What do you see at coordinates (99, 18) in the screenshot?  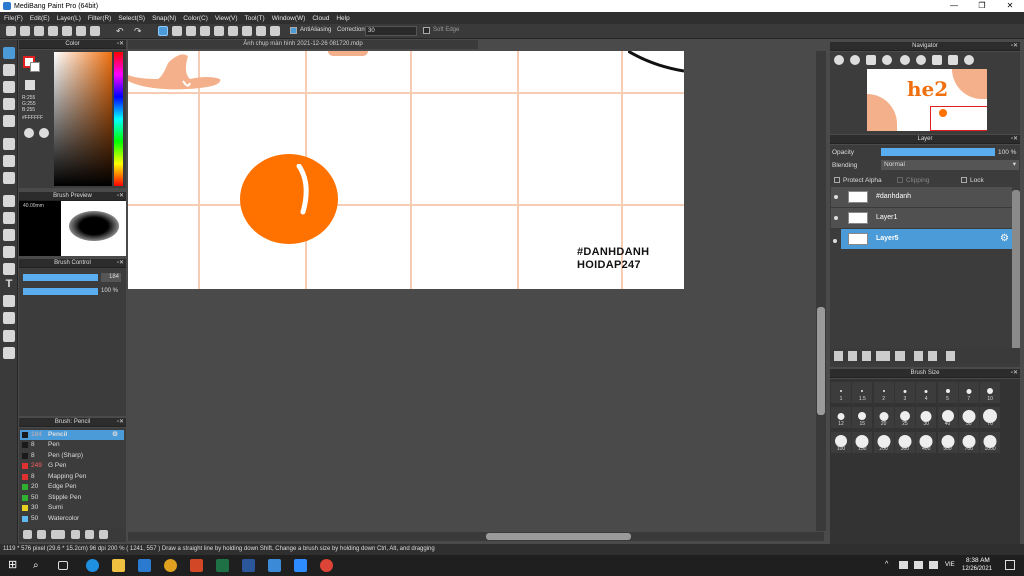 I see `menu-filter: Filter(R)` at bounding box center [99, 18].